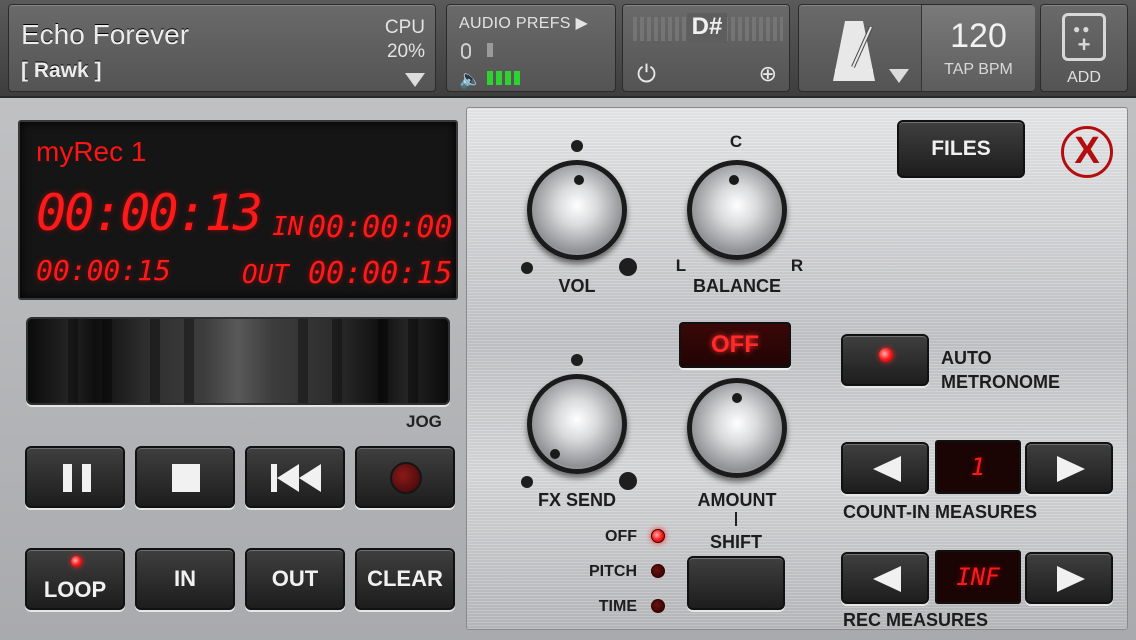 Image resolution: width=1136 pixels, height=640 pixels. What do you see at coordinates (424, 421) in the screenshot?
I see `jog-label: JOG` at bounding box center [424, 421].